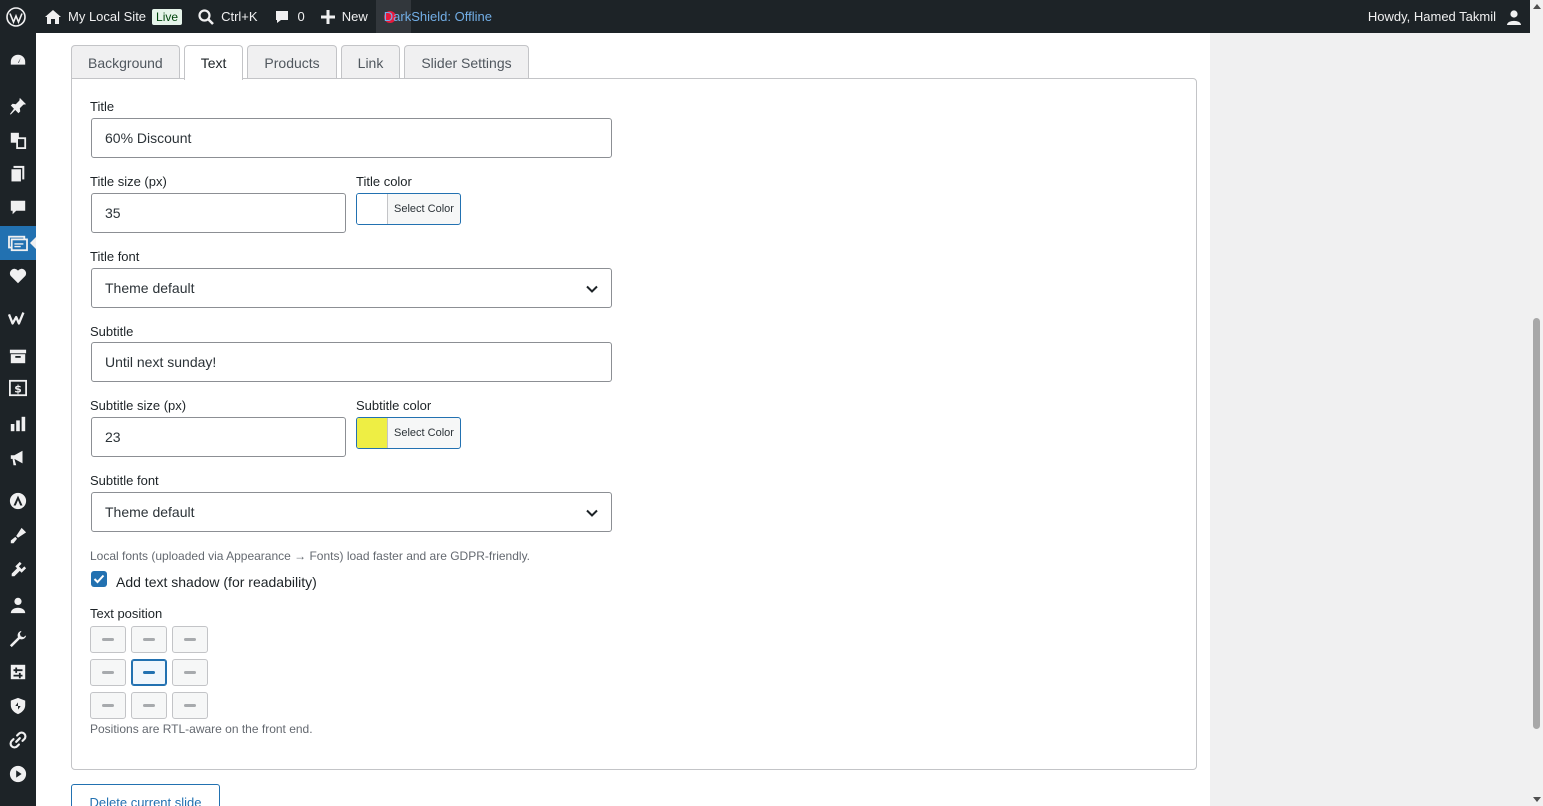 The width and height of the screenshot is (1543, 806). Describe the element at coordinates (18, 740) in the screenshot. I see `link-icon` at that location.